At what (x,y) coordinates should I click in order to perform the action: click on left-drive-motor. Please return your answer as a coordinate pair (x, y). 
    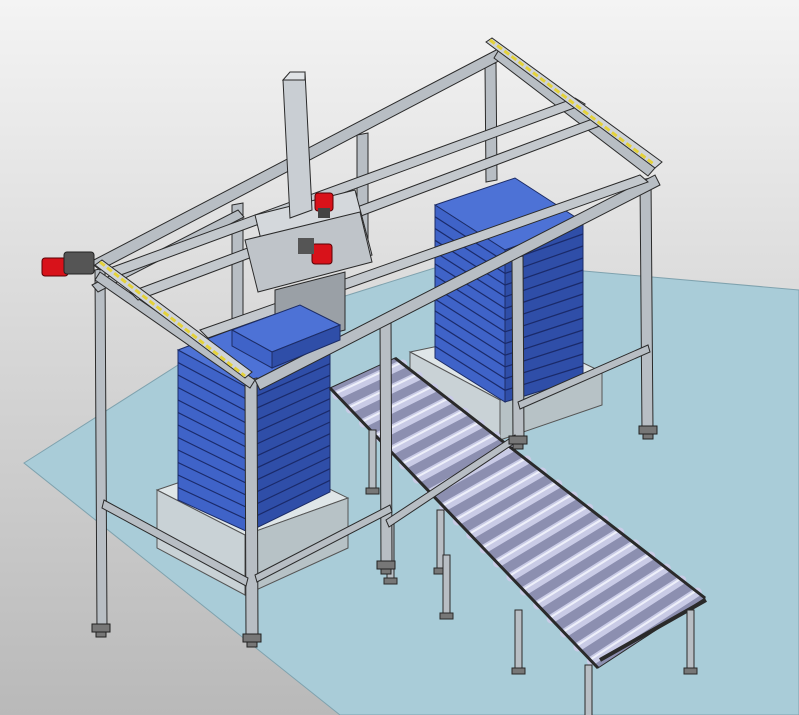
    Looking at the image, I should click on (68, 264).